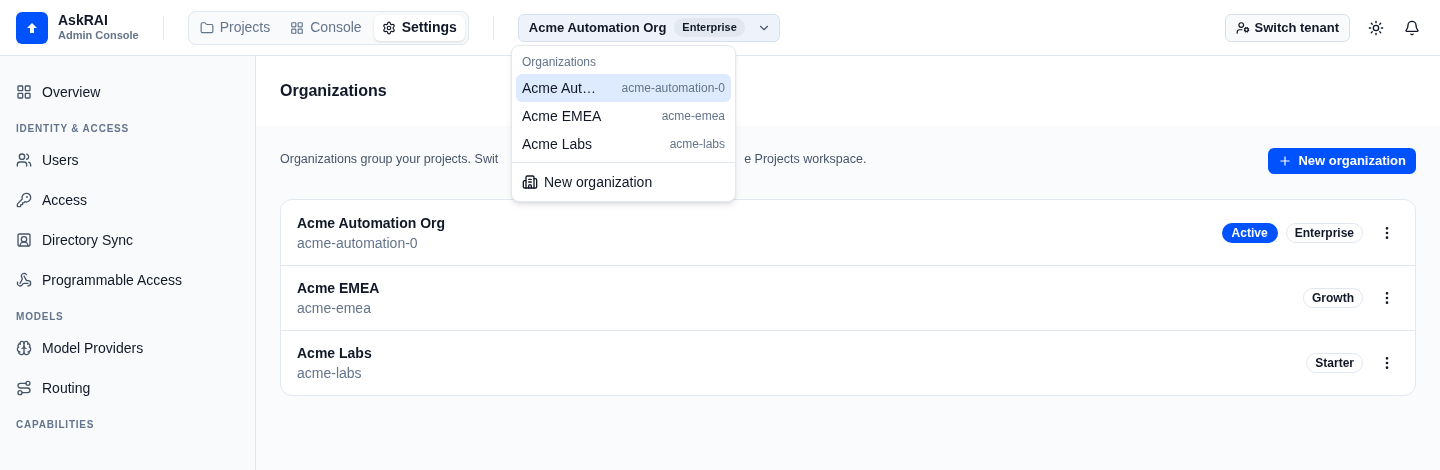 Image resolution: width=1440 pixels, height=470 pixels. What do you see at coordinates (127, 388) in the screenshot?
I see `sidebar-item: Routing` at bounding box center [127, 388].